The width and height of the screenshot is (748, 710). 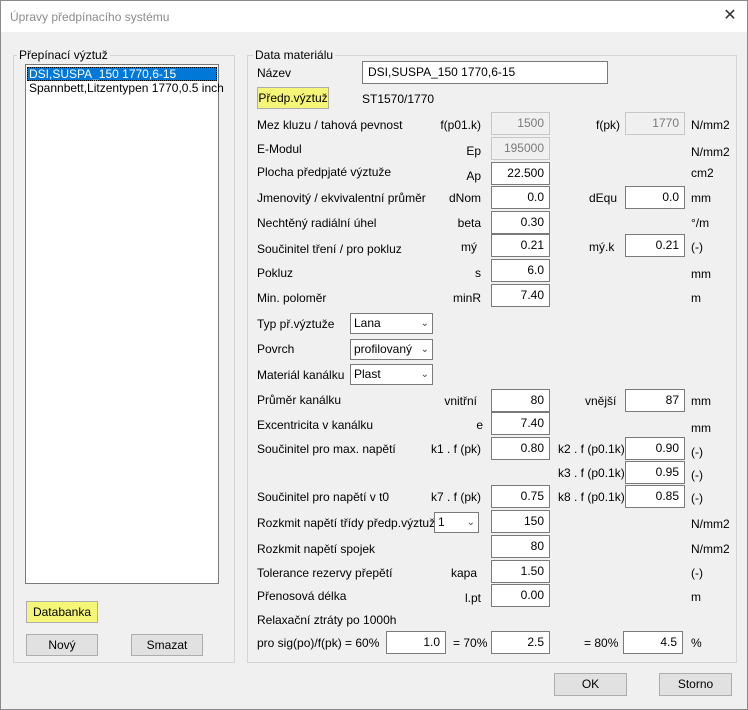 What do you see at coordinates (520, 496) in the screenshot?
I see `napetit0-field: 0.75` at bounding box center [520, 496].